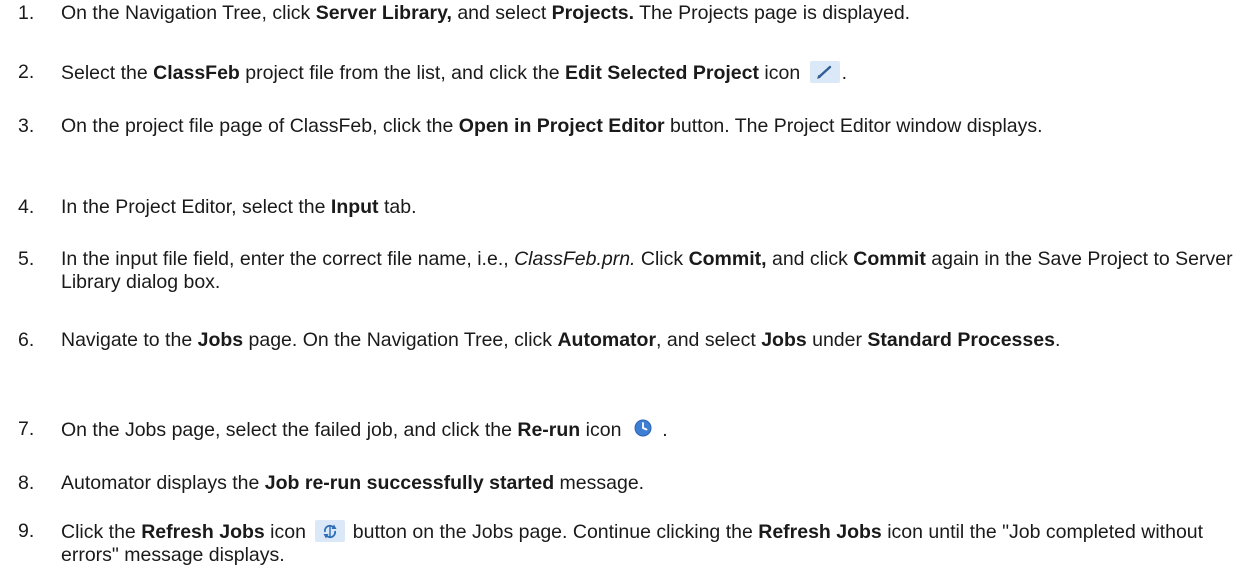 This screenshot has width=1257, height=567. Describe the element at coordinates (163, 483) in the screenshot. I see `text-run: Automator displays the` at that location.